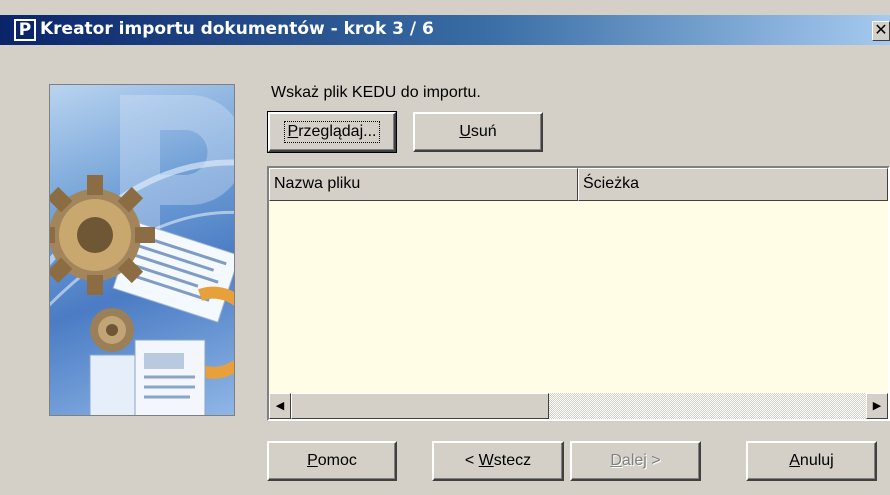 The width and height of the screenshot is (890, 495). What do you see at coordinates (142, 250) in the screenshot?
I see `wizard-illustration` at bounding box center [142, 250].